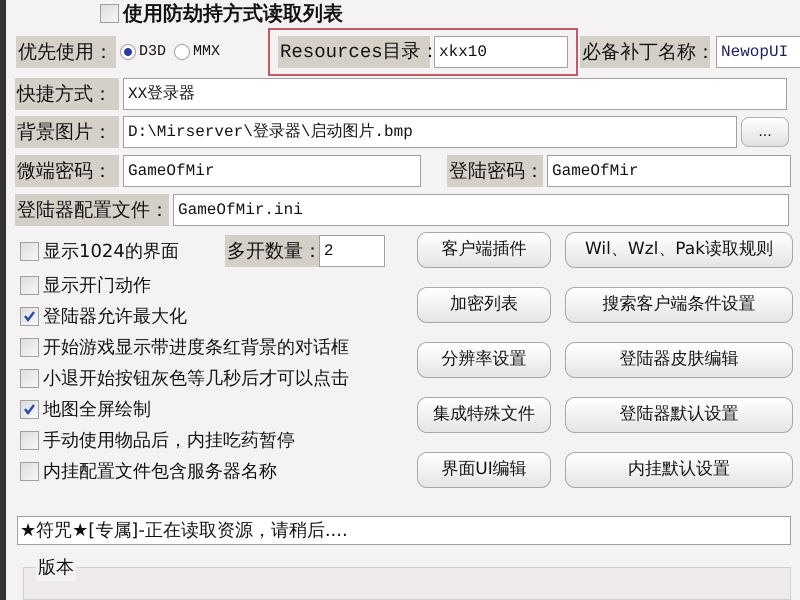 The height and width of the screenshot is (600, 800). What do you see at coordinates (115, 317) in the screenshot?
I see `option-label: 登陆器允许最大化` at bounding box center [115, 317].